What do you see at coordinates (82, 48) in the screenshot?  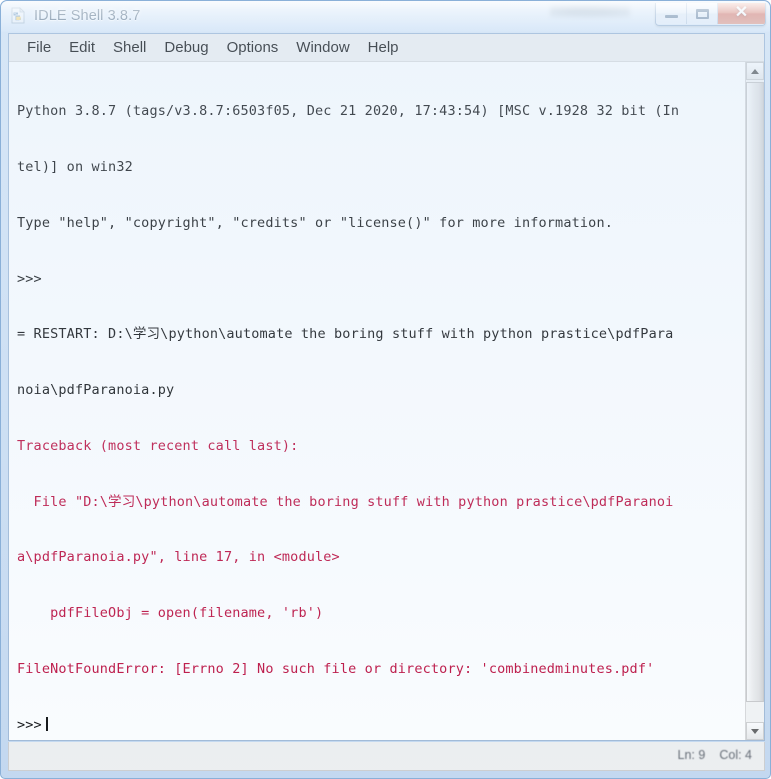 I see `menu-item-edit: Edit` at bounding box center [82, 48].